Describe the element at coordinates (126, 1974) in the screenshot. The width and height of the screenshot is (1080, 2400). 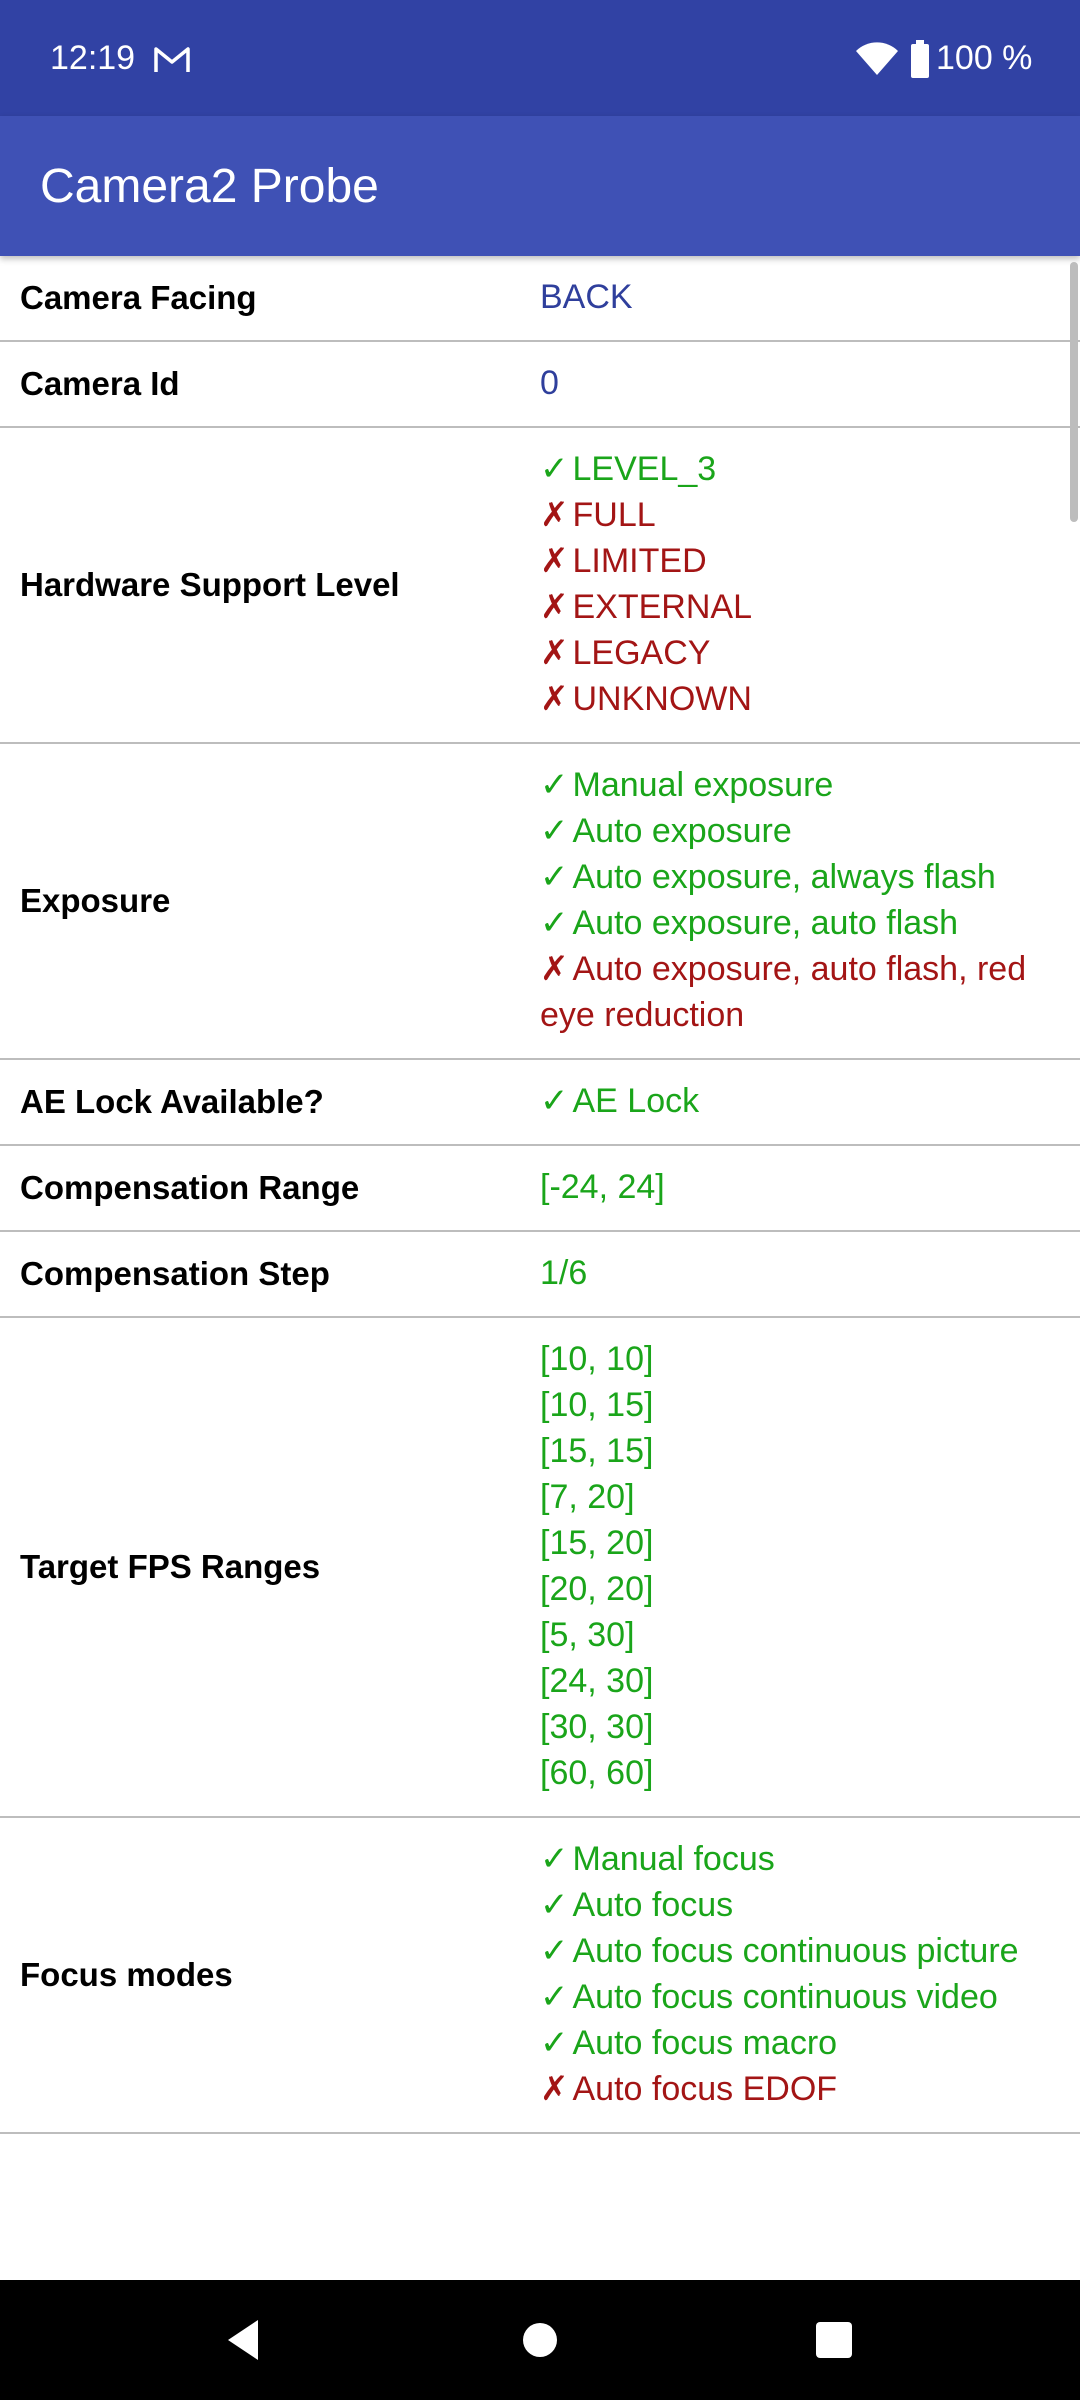
I see `property-label: Focus modes` at that location.